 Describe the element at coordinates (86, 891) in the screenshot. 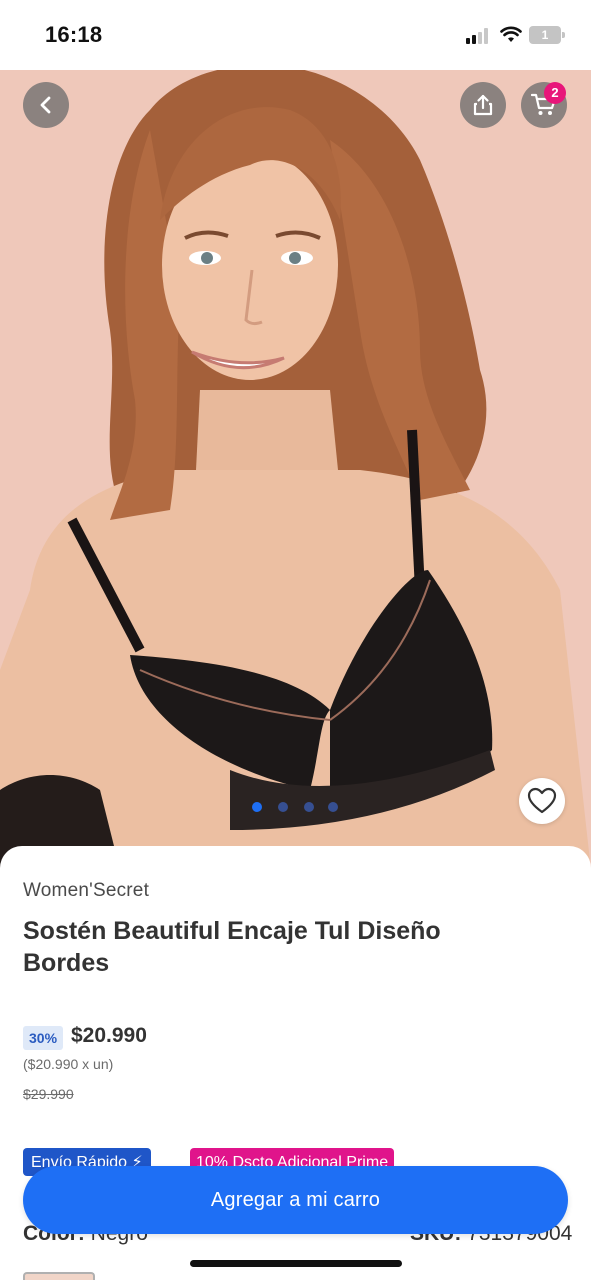

I see `product-brand: Women'Secret` at that location.